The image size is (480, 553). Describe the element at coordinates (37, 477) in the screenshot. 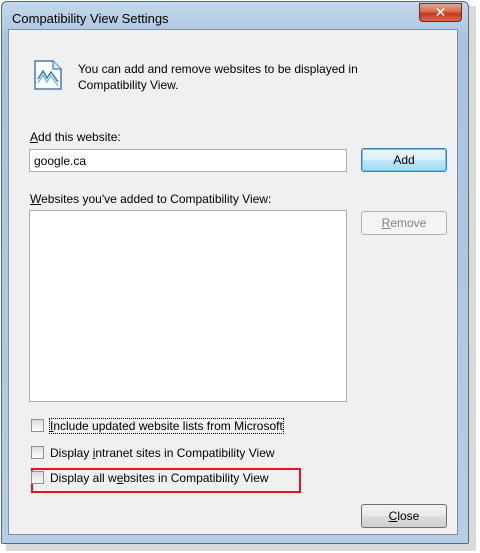

I see `display-all-websites-checkbox` at that location.